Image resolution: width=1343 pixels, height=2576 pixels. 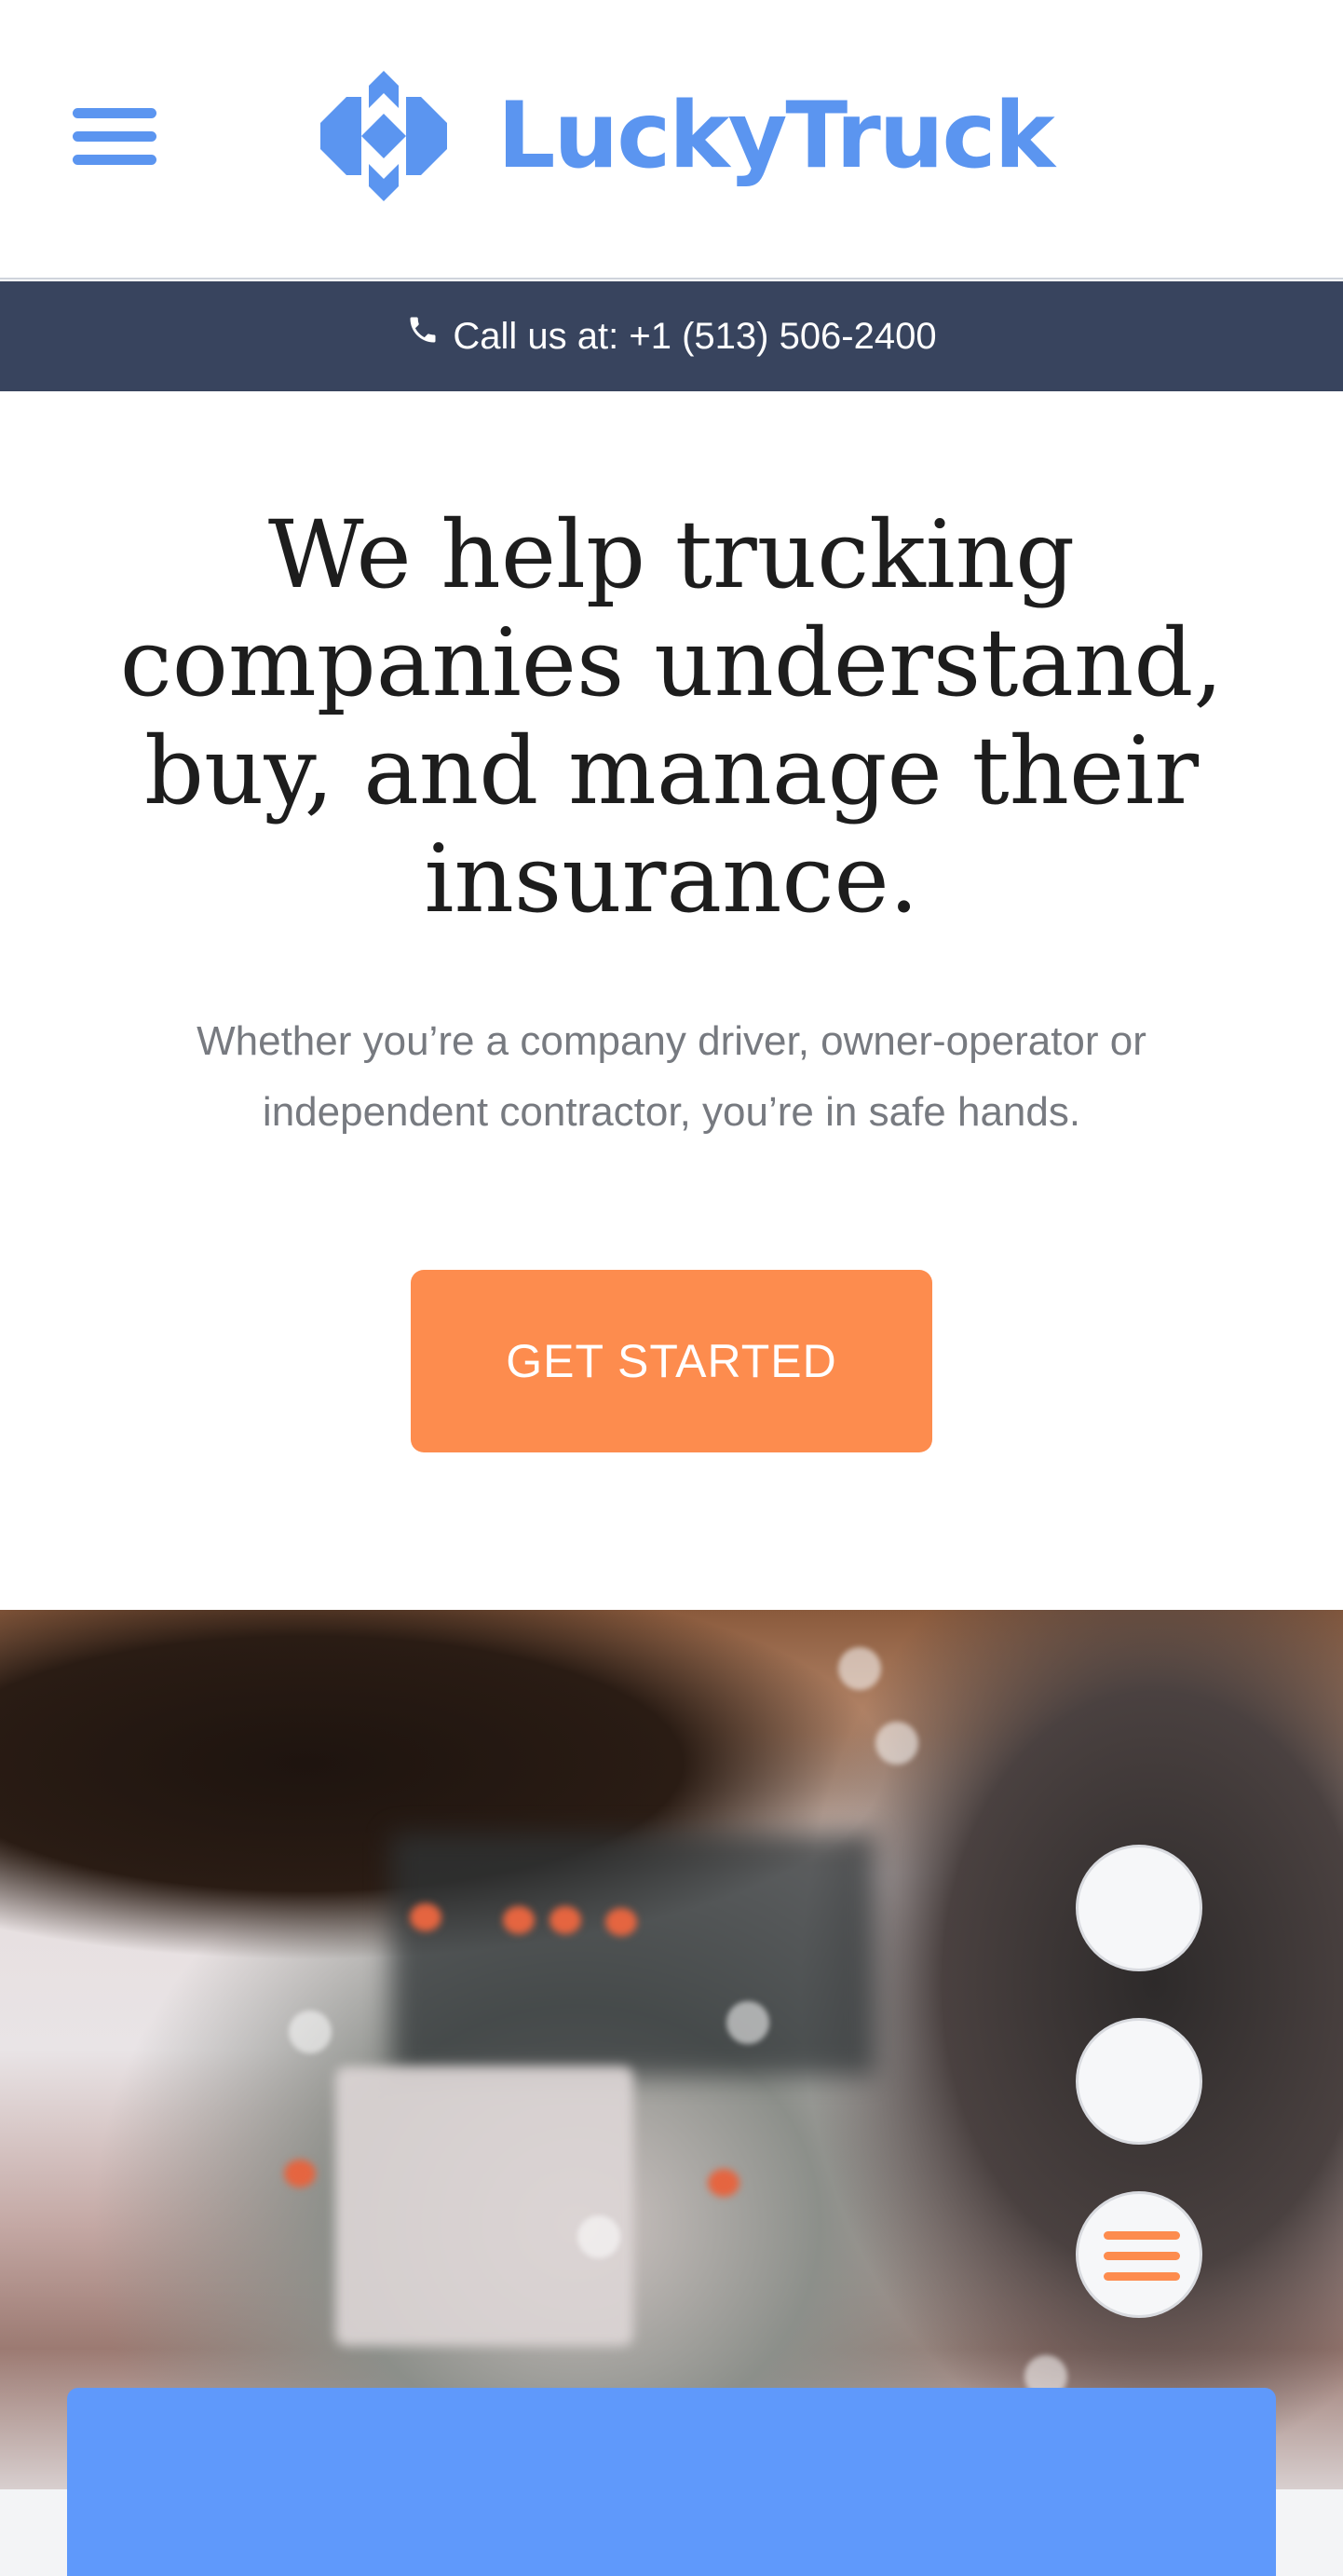 I want to click on get-started-button: GET STARTED, so click(x=671, y=1361).